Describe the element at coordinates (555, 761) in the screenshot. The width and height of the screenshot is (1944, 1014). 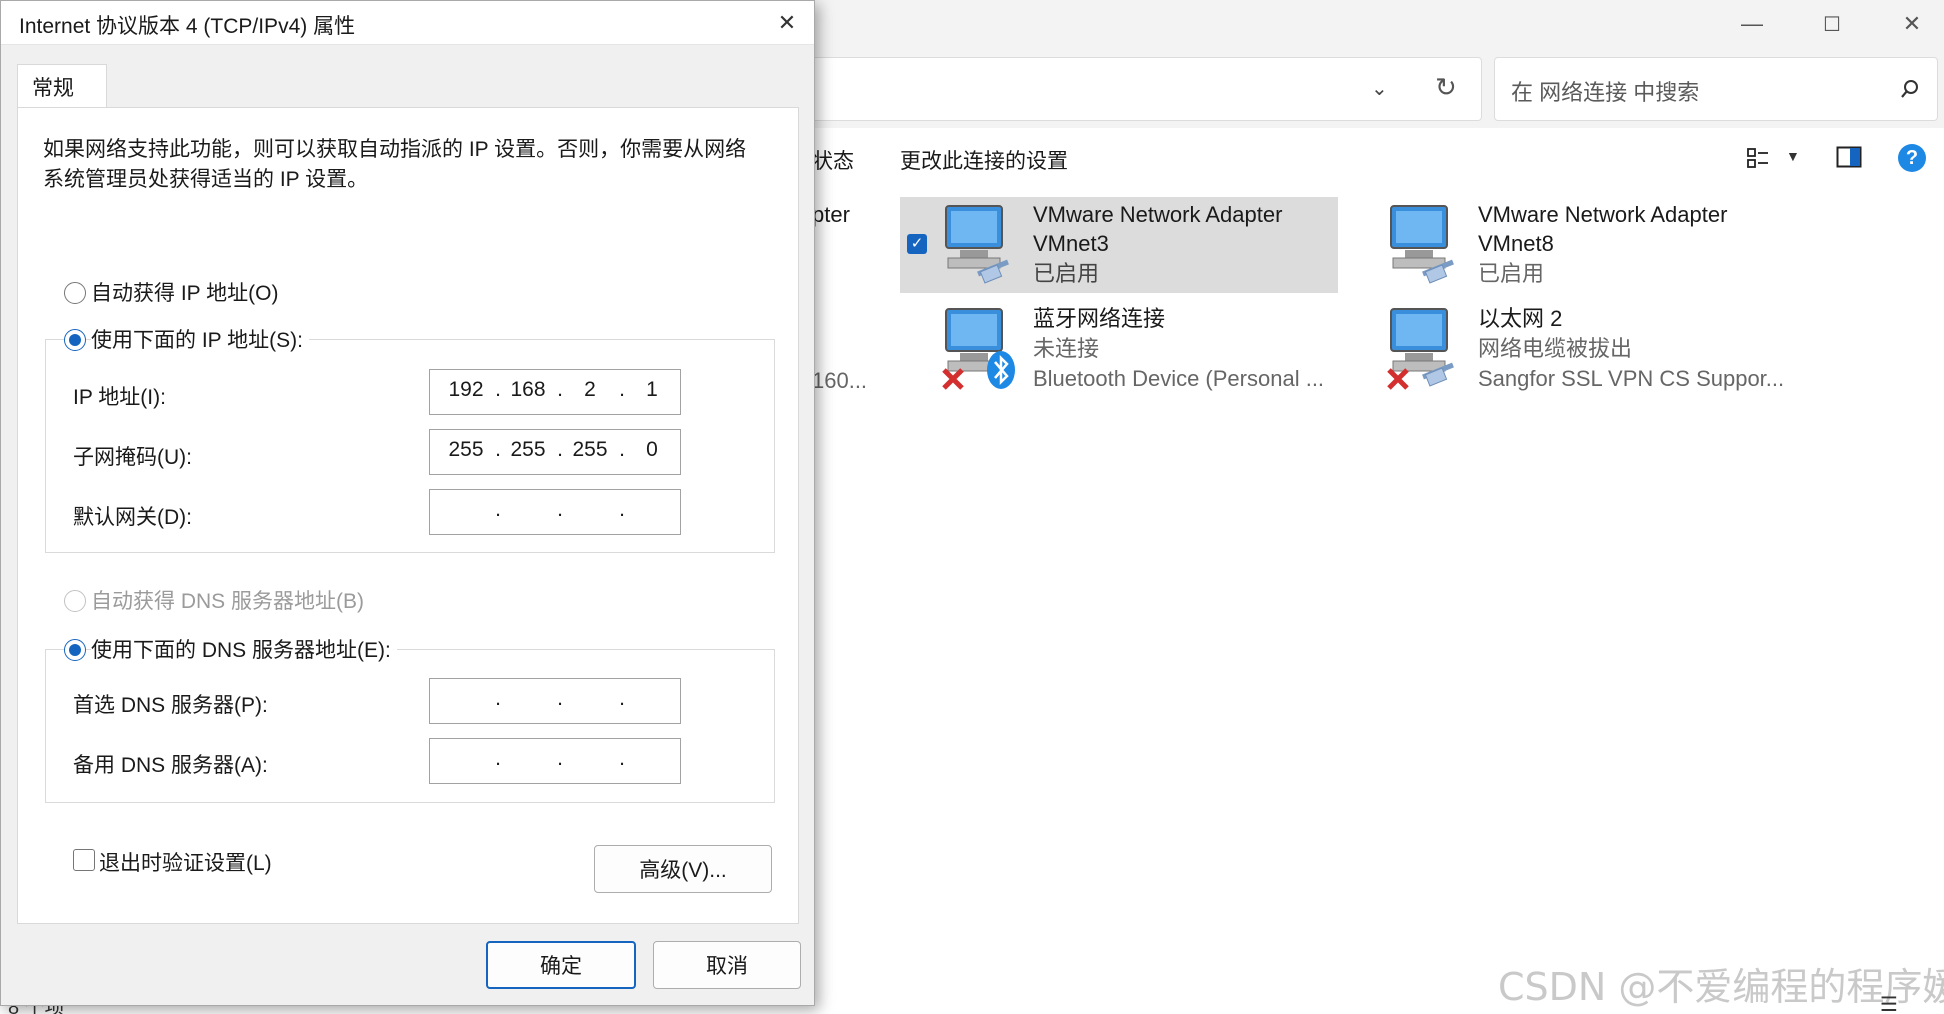
I see `alternate-dns-input: . . .` at that location.